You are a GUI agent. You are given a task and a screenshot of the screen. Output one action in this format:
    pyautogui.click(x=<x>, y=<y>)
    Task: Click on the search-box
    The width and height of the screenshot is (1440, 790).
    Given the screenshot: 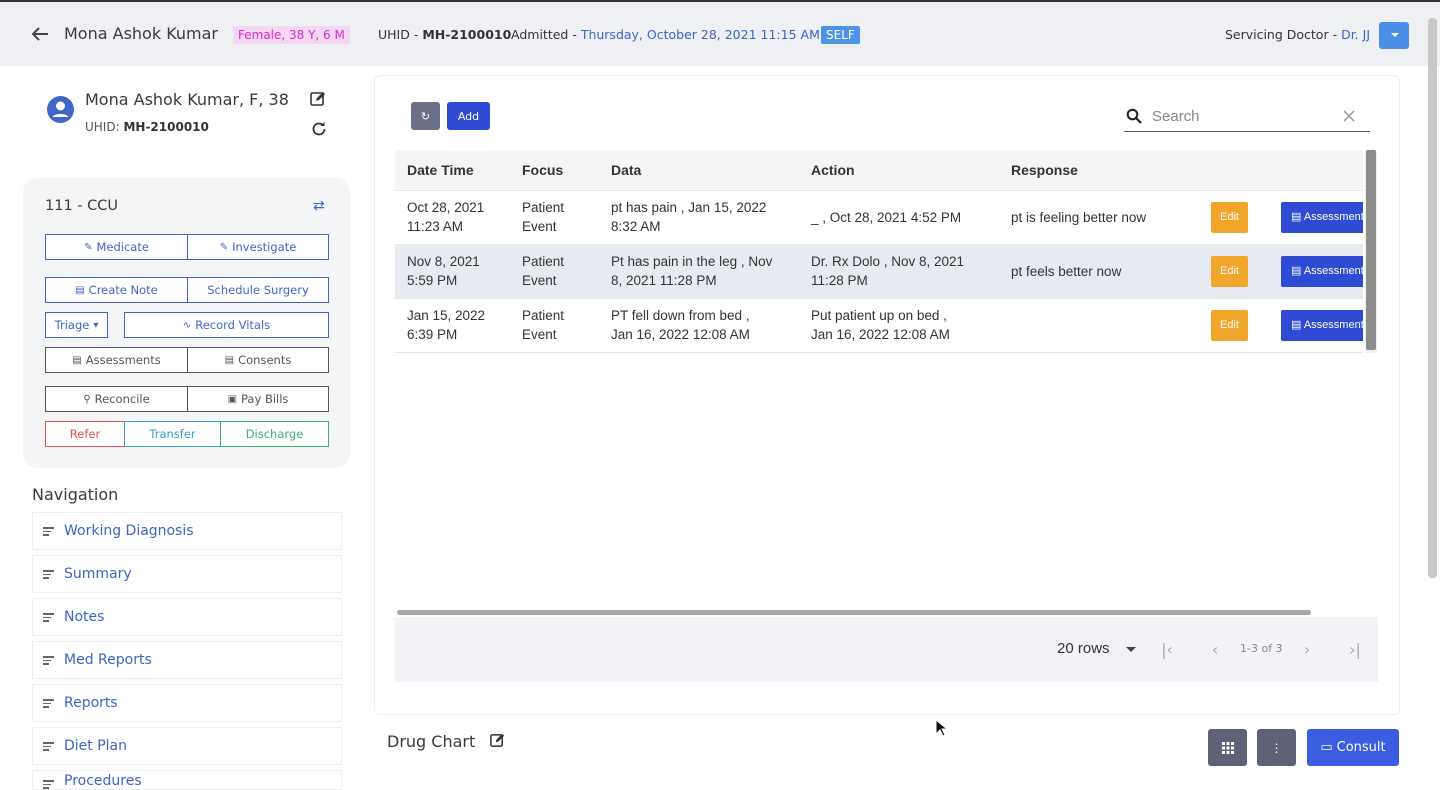 What is the action you would take?
    pyautogui.click(x=1247, y=116)
    